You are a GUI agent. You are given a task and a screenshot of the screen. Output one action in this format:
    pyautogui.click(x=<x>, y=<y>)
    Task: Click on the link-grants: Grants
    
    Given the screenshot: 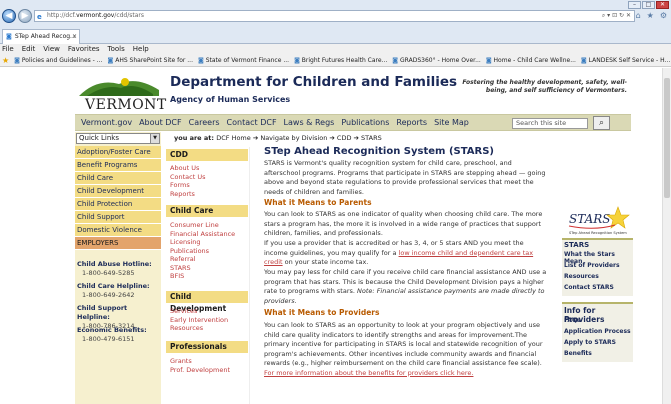 What is the action you would take?
    pyautogui.click(x=181, y=361)
    